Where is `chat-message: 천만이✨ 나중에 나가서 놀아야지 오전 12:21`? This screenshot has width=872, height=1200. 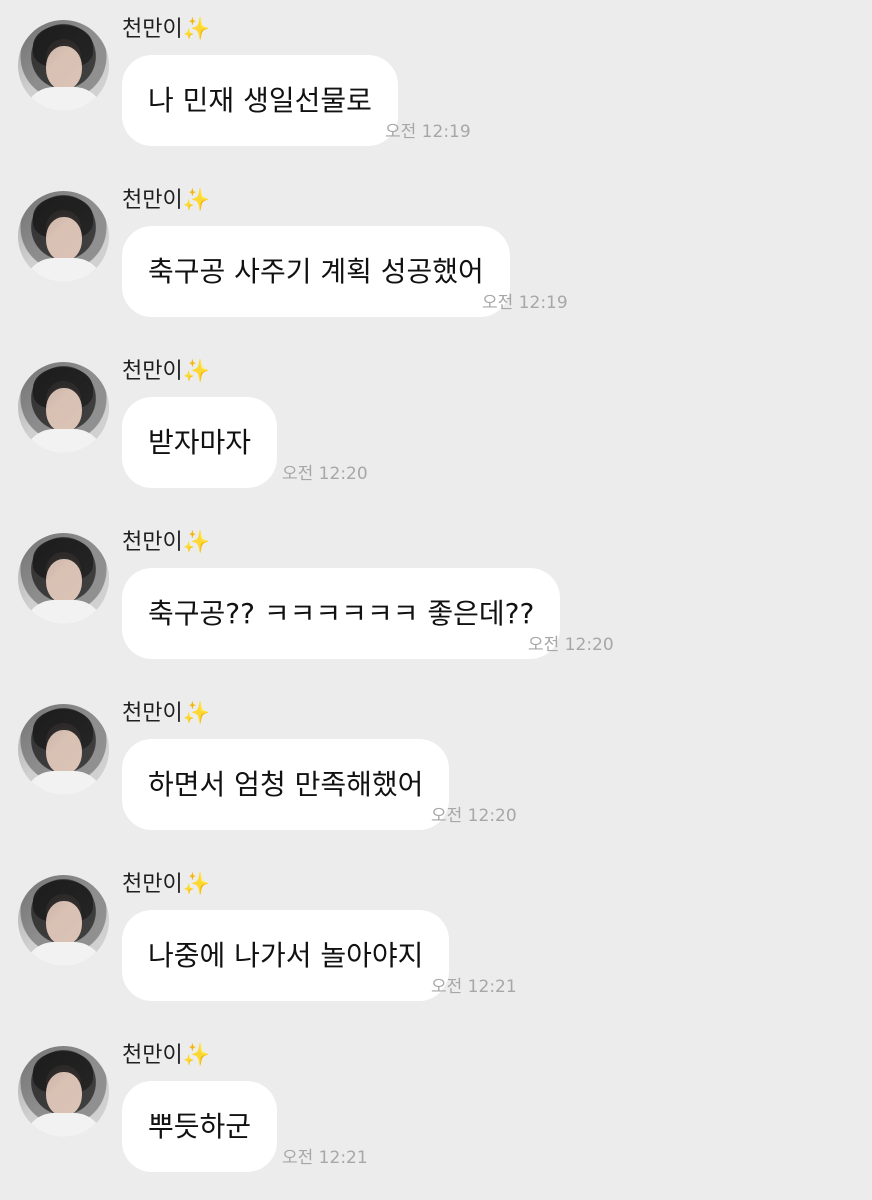
chat-message: 천만이✨ 나중에 나가서 놀아야지 오전 12:21 is located at coordinates (436, 940).